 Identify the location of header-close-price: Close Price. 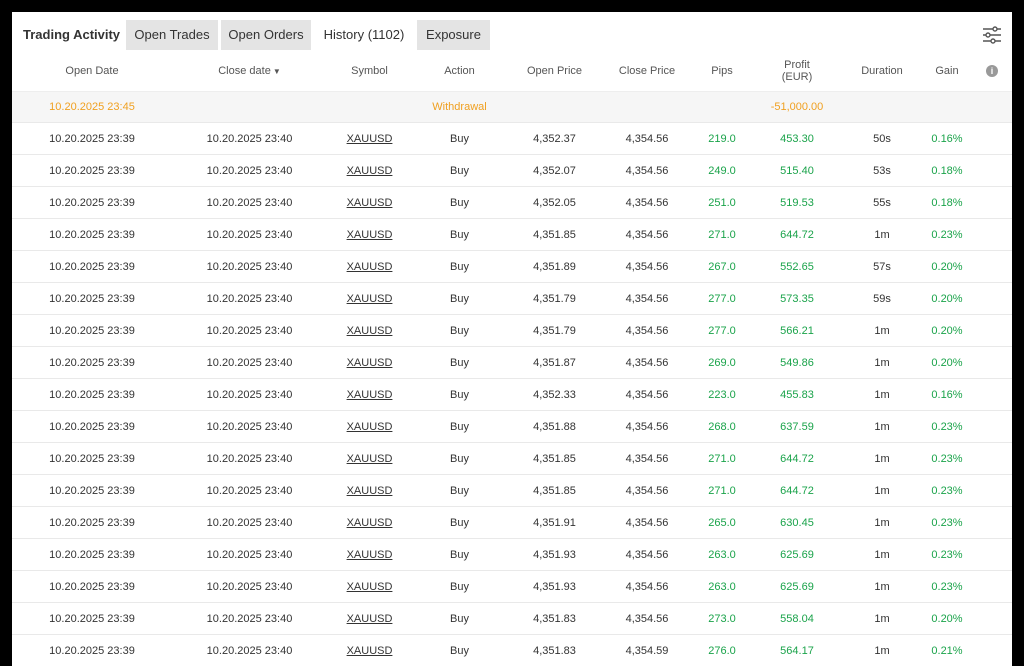
(647, 71).